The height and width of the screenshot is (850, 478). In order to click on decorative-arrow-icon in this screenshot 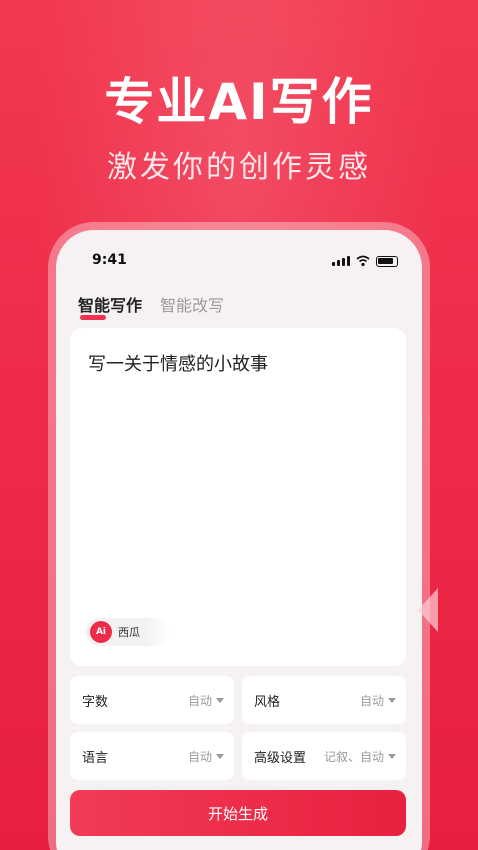, I will do `click(428, 610)`.